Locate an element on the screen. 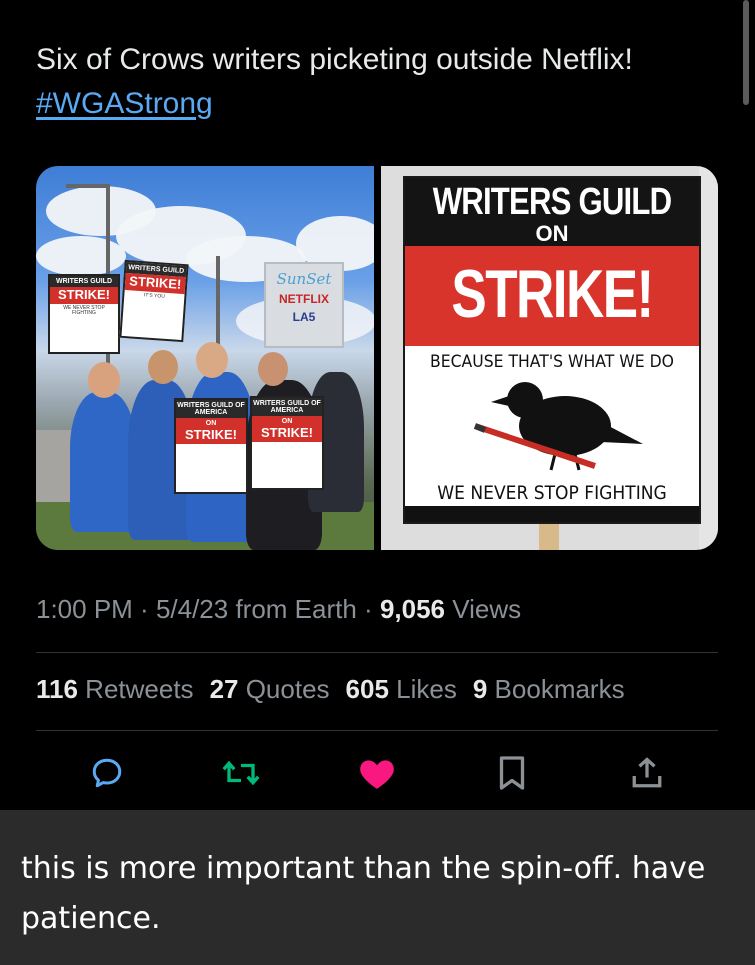 The image size is (755, 965). heart-icon is located at coordinates (377, 774).